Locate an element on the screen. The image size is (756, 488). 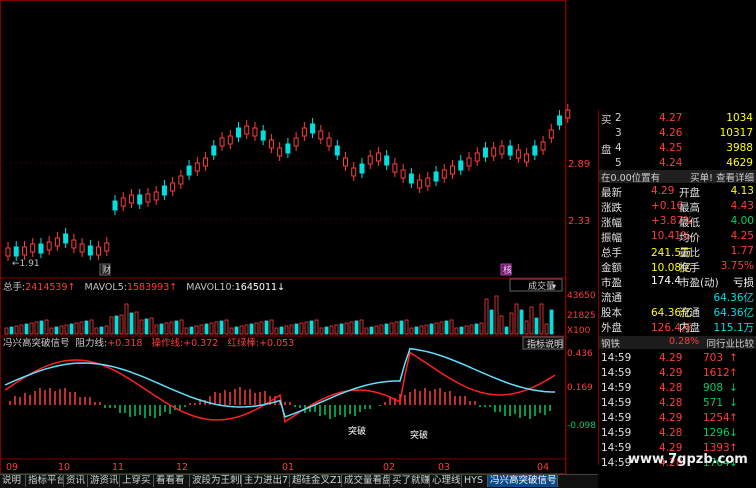
indicator-tab: 看看看 is located at coordinates (172, 481).